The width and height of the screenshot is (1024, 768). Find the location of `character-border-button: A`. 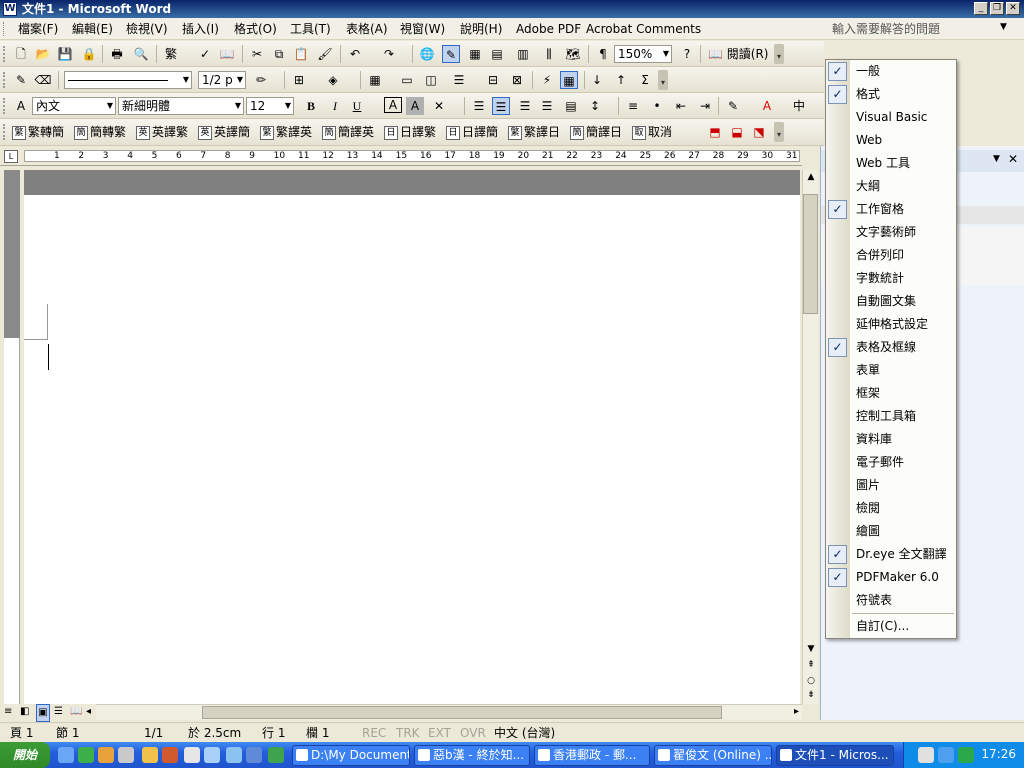

character-border-button: A is located at coordinates (393, 105).